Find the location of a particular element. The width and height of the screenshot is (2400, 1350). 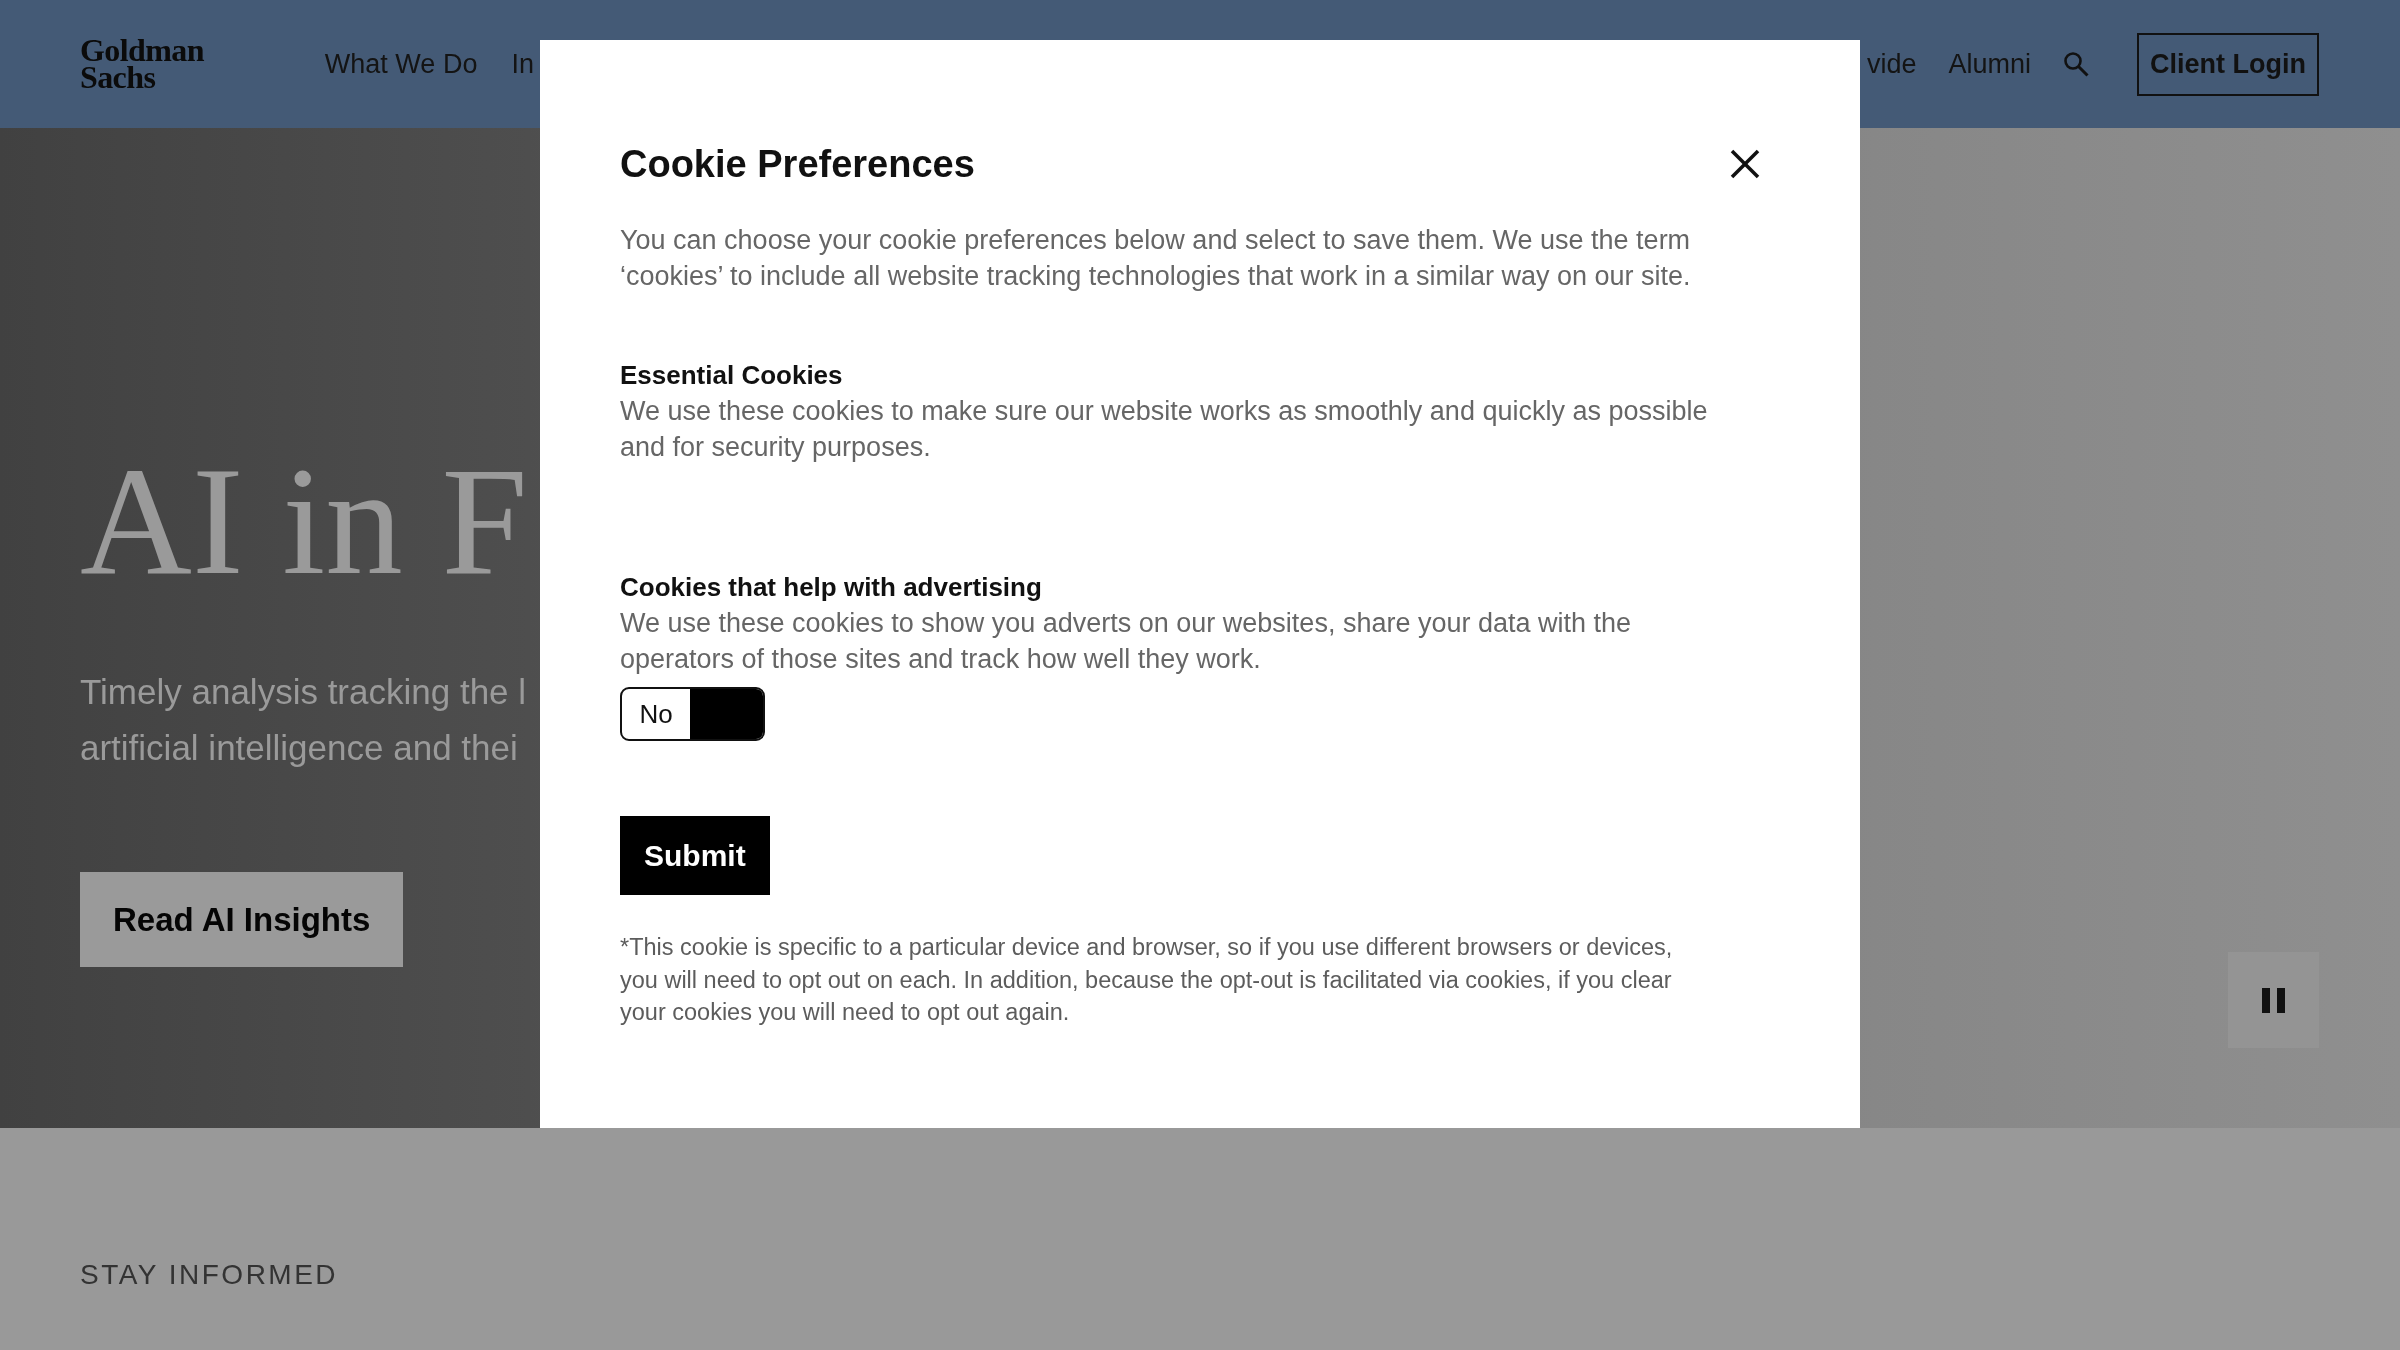

dialog-footnote: *This cookie is specific to a particular device and browser, so if you use different browsers or devices, you will need to opt out on each. In addition, because the opt-out is facilitated via cookies, if you clear your cookies you will need to opt out again. is located at coordinates (1147, 980).